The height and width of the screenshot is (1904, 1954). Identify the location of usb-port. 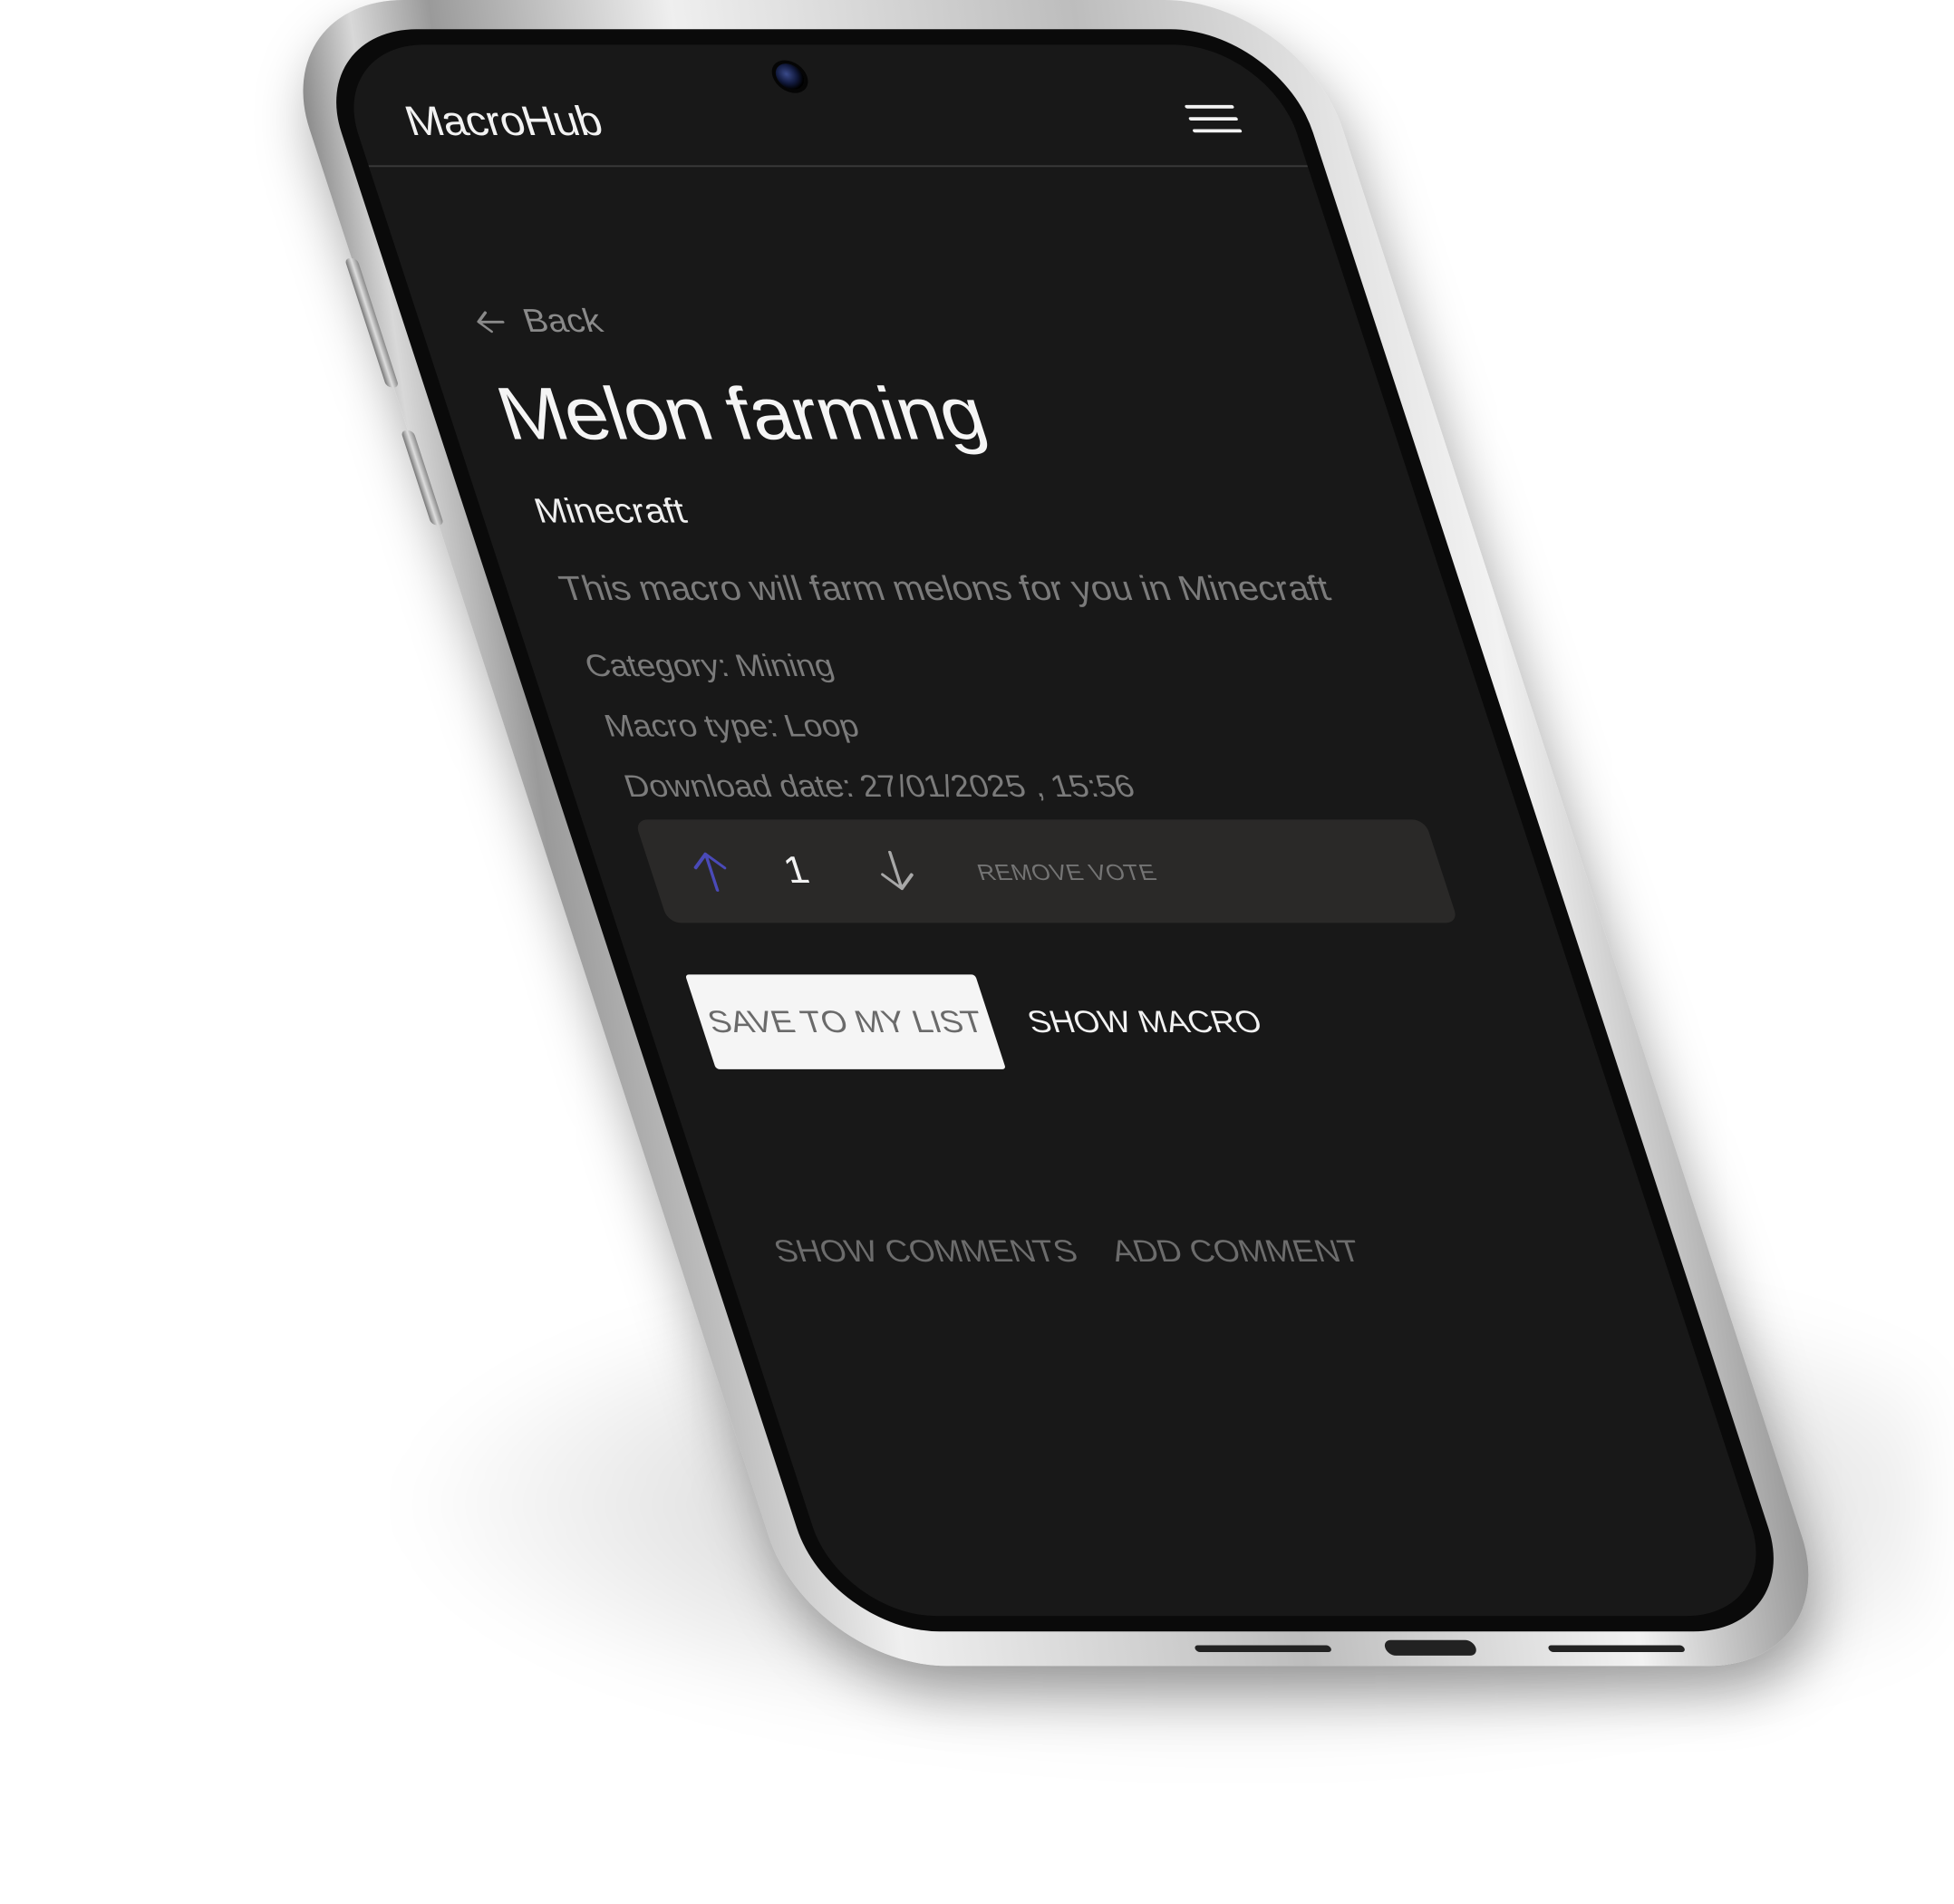
(1430, 1647).